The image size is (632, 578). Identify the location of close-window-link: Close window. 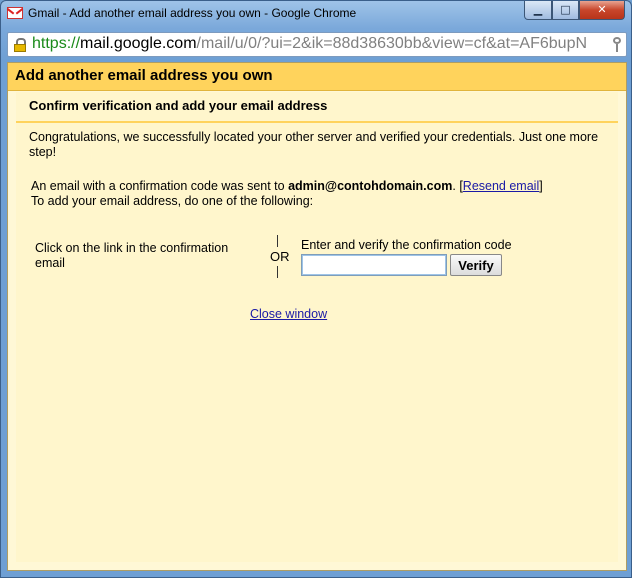
(288, 314).